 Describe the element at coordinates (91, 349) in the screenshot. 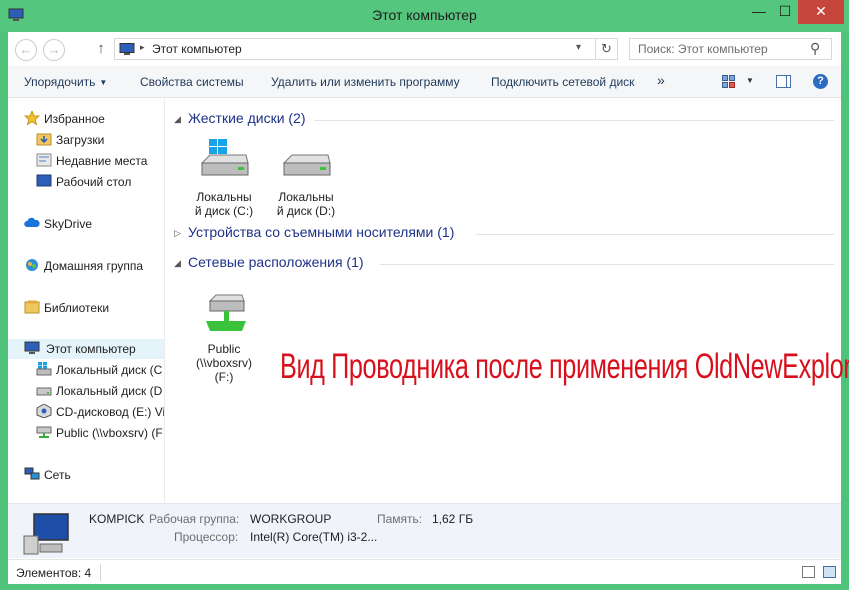

I see `nav-this-pc-label: Этот компьютер` at that location.